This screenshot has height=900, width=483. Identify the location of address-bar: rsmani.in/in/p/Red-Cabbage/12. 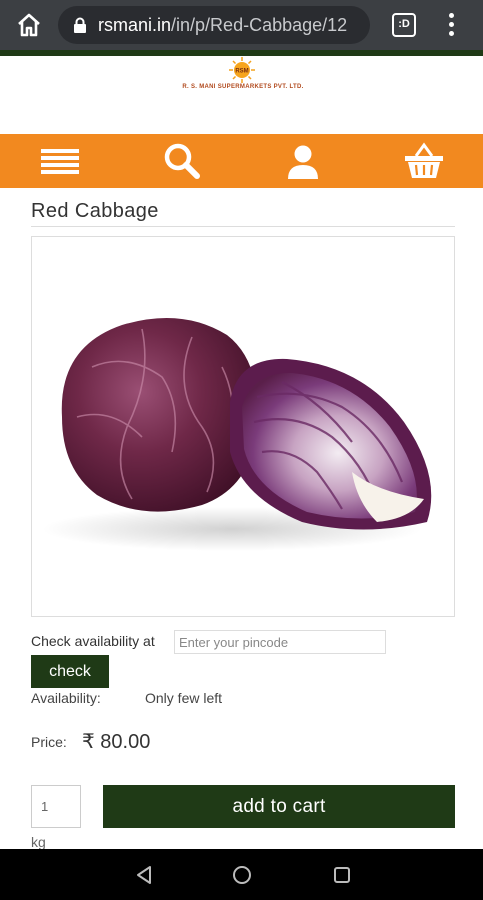
(214, 25).